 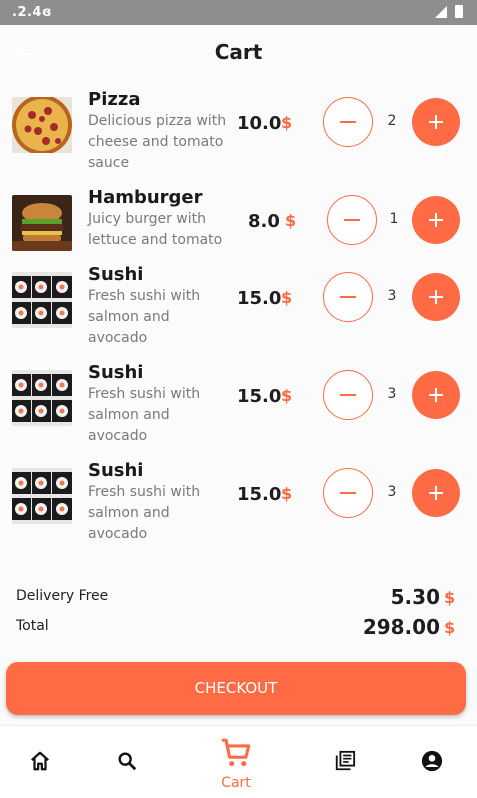 I want to click on search-icon, so click(x=127, y=761).